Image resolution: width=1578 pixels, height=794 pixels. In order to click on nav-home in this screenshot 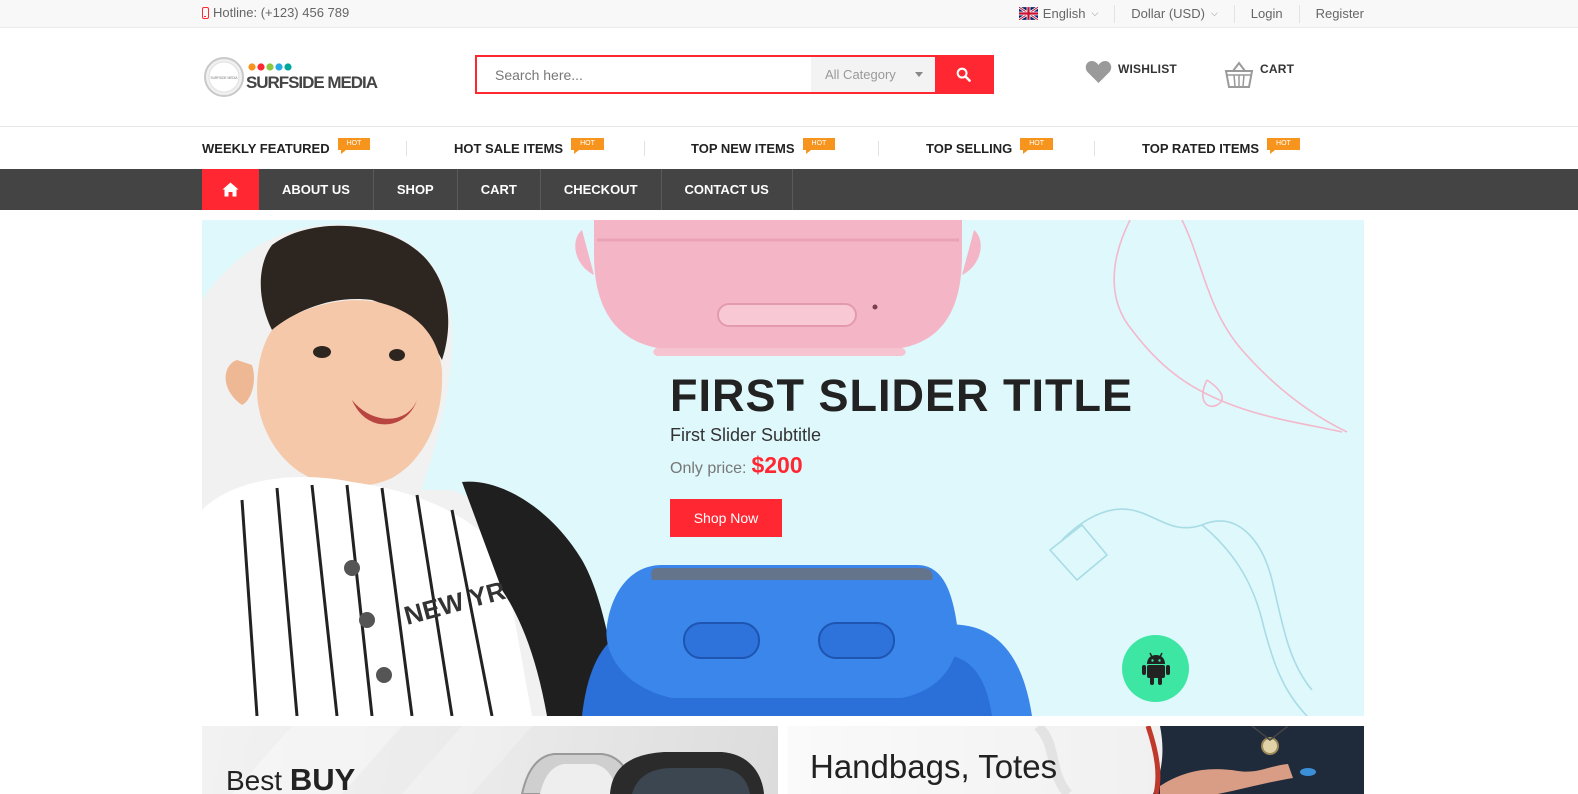, I will do `click(230, 189)`.